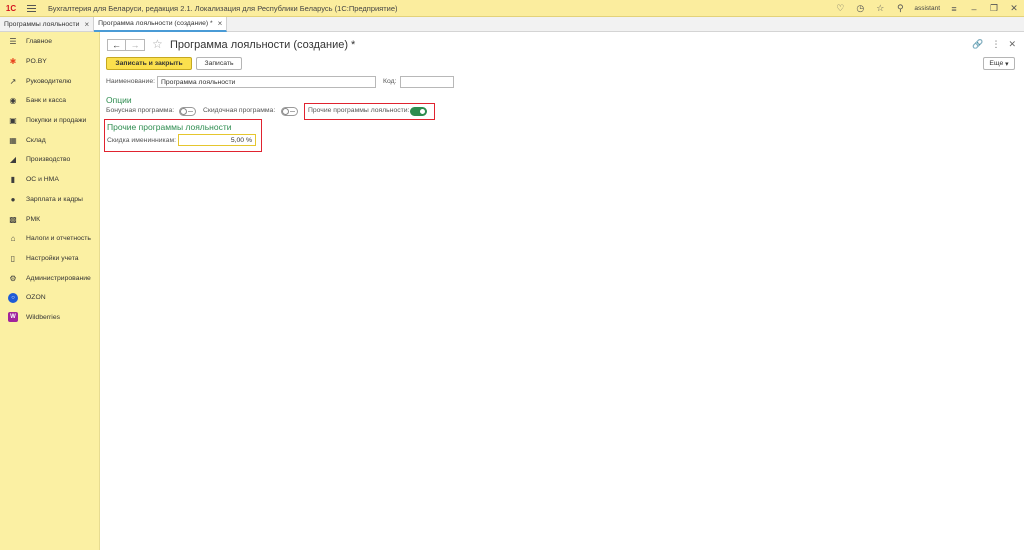 This screenshot has width=1024, height=550. I want to click on tab-loyalty-program-create: Программа лояльности (создание) * ×, so click(161, 24).